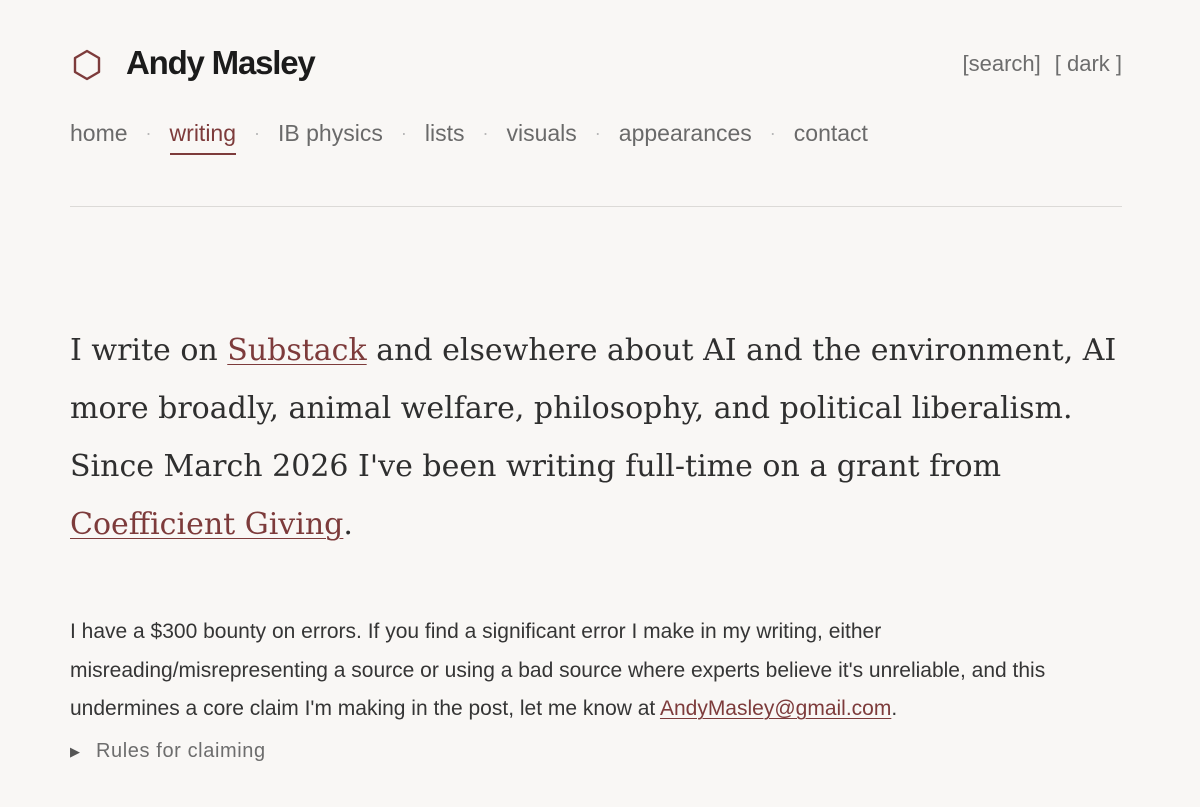 Image resolution: width=1200 pixels, height=807 pixels. I want to click on nav-item-home: home, so click(99, 136).